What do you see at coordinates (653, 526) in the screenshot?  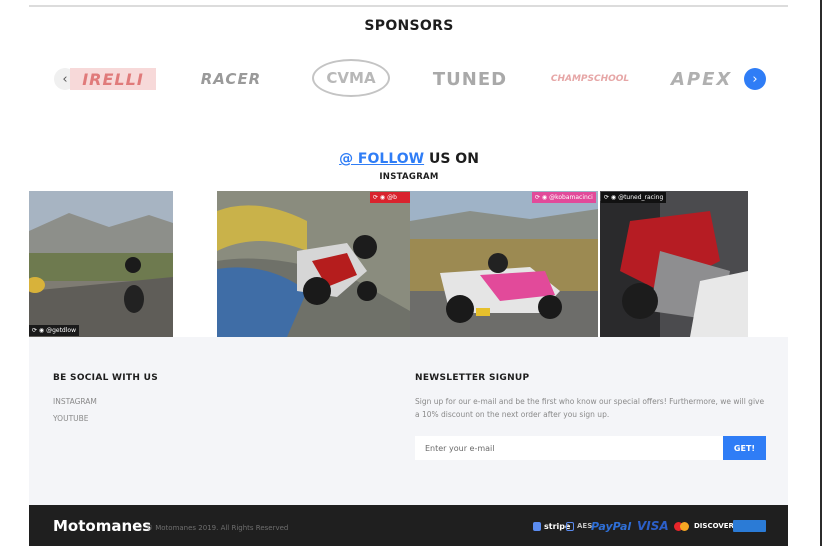 I see `payment-visa: VISA` at bounding box center [653, 526].